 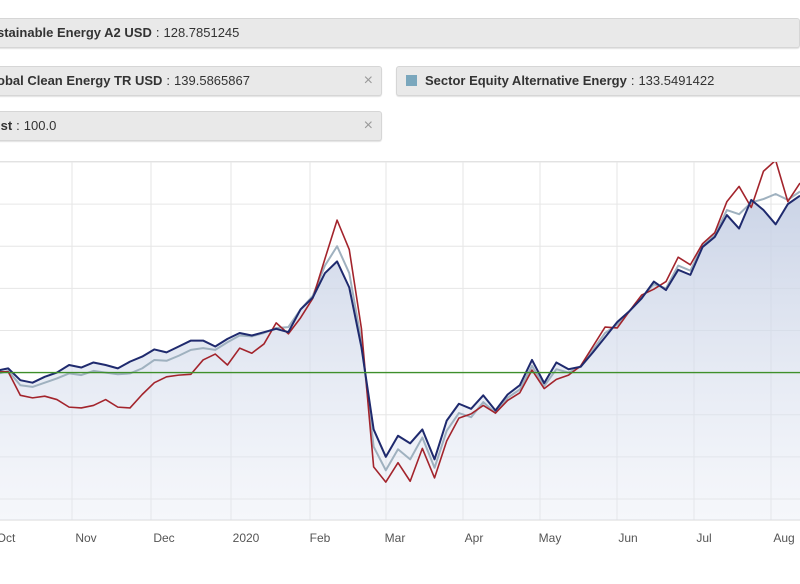 I want to click on legend-item-value: 100.0, so click(x=40, y=125).